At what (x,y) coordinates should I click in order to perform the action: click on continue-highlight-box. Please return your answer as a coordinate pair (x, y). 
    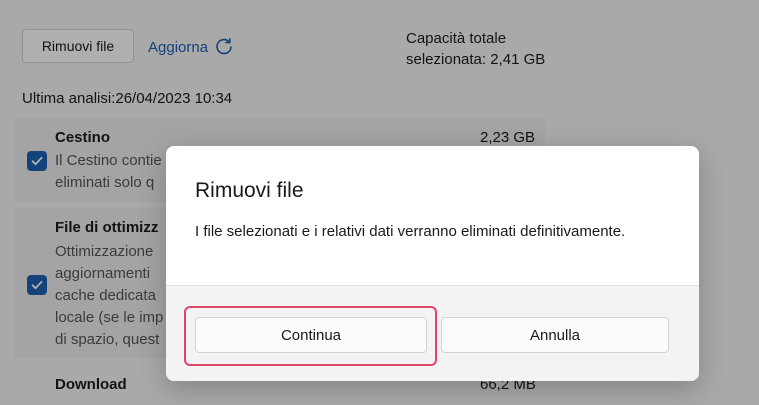
    Looking at the image, I should click on (310, 336).